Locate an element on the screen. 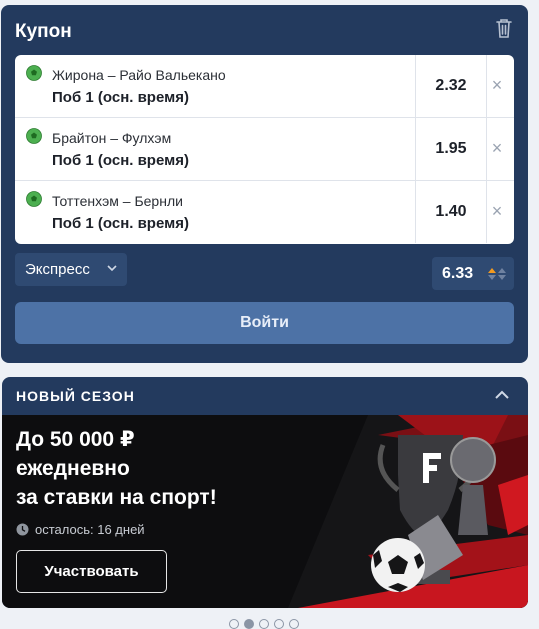  carousel-dots is located at coordinates (264, 624).